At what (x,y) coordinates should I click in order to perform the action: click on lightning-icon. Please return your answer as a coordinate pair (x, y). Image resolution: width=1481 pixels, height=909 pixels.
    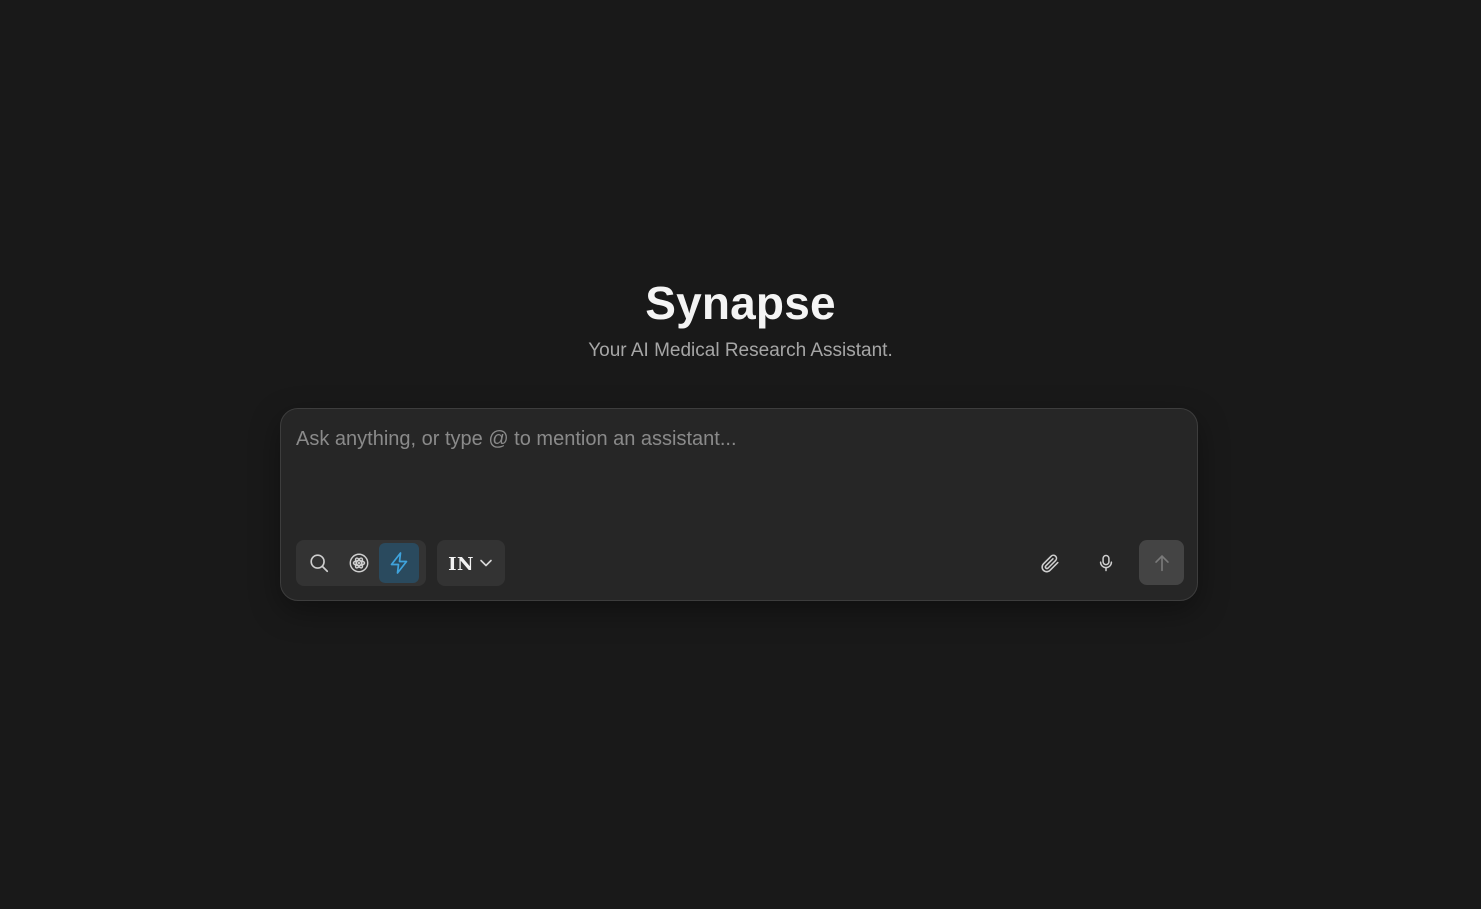
    Looking at the image, I should click on (399, 563).